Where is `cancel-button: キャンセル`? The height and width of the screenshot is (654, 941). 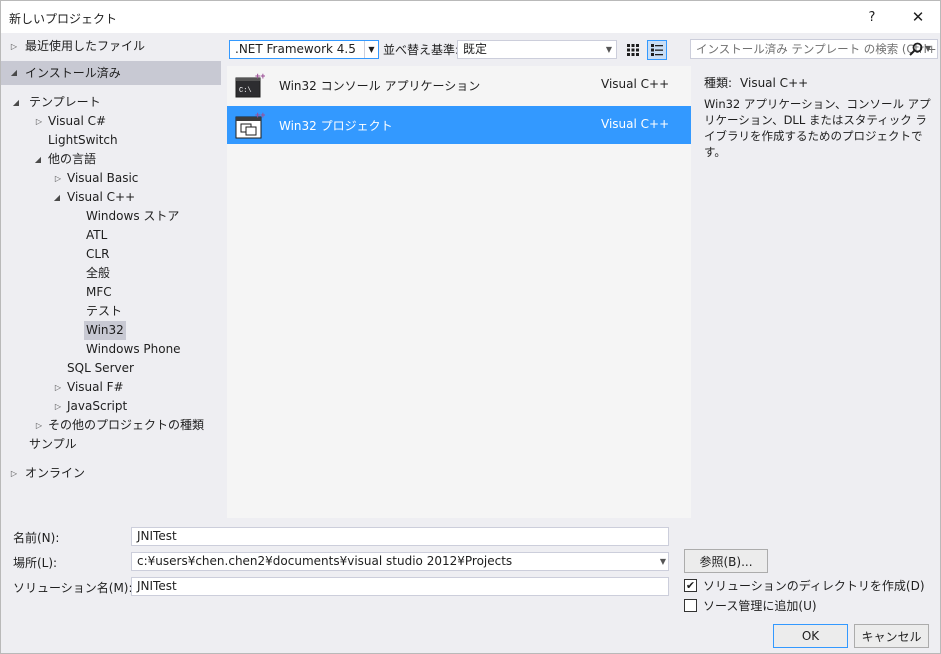
cancel-button: キャンセル is located at coordinates (891, 636).